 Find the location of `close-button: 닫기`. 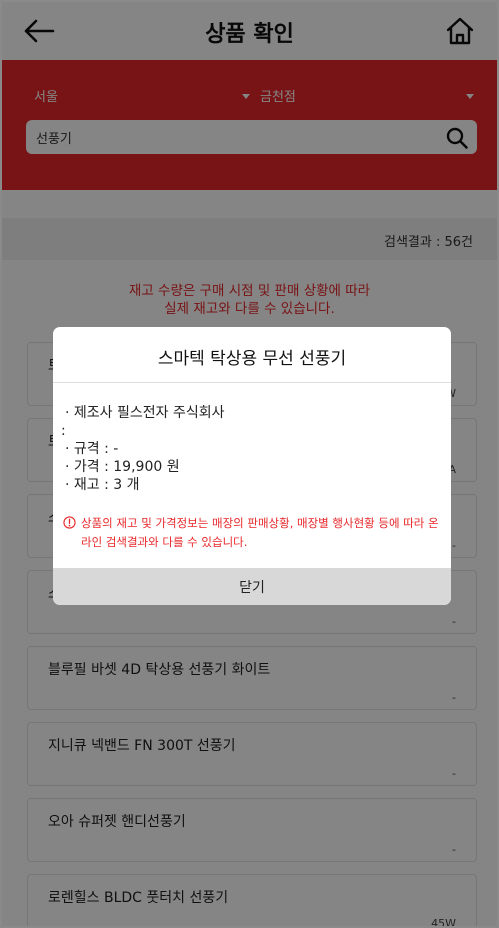

close-button: 닫기 is located at coordinates (252, 586).